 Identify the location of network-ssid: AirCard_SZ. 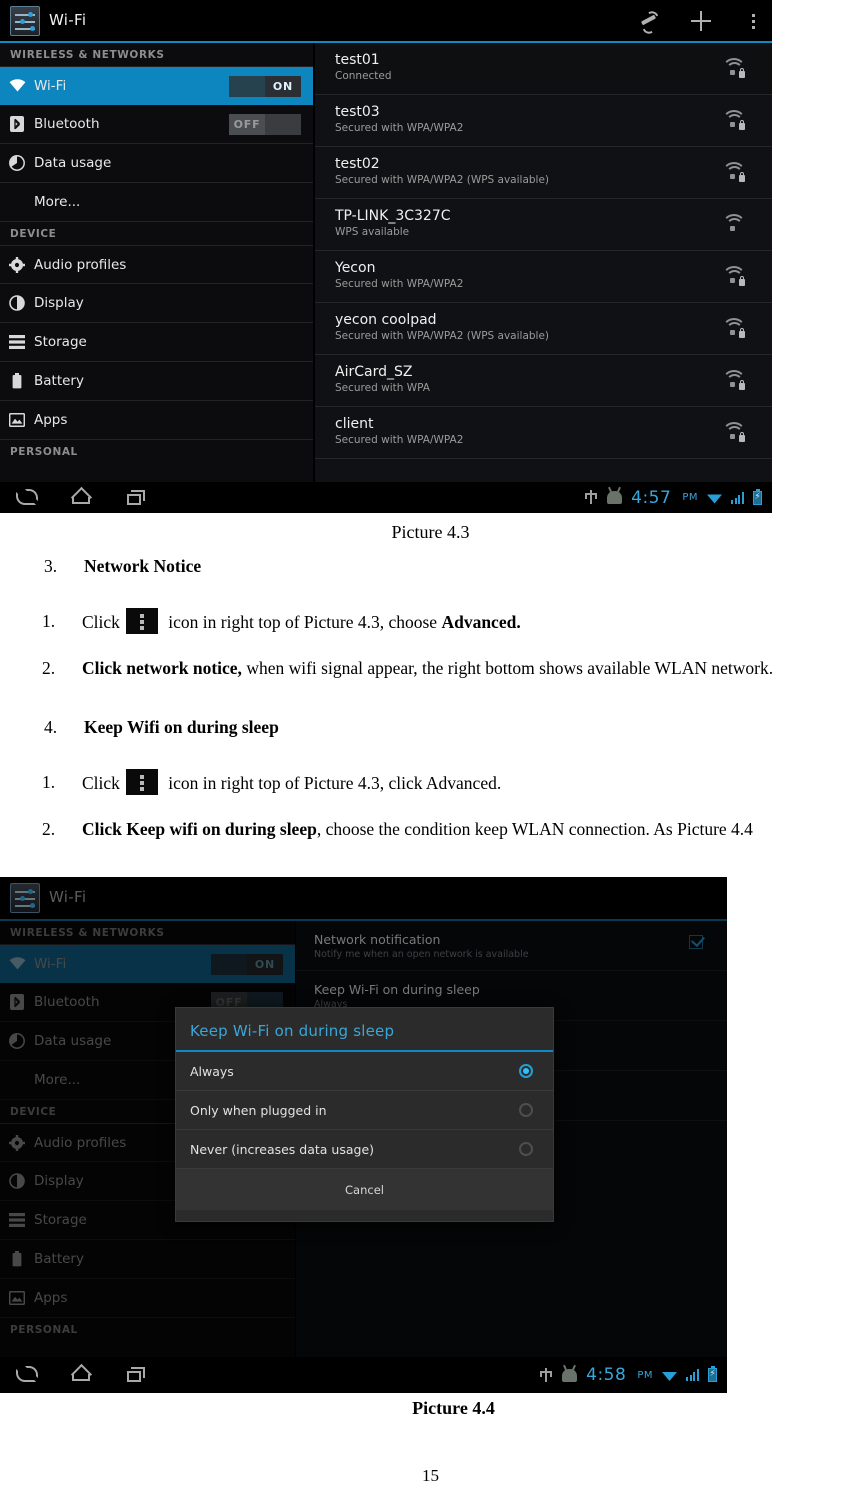
(374, 372).